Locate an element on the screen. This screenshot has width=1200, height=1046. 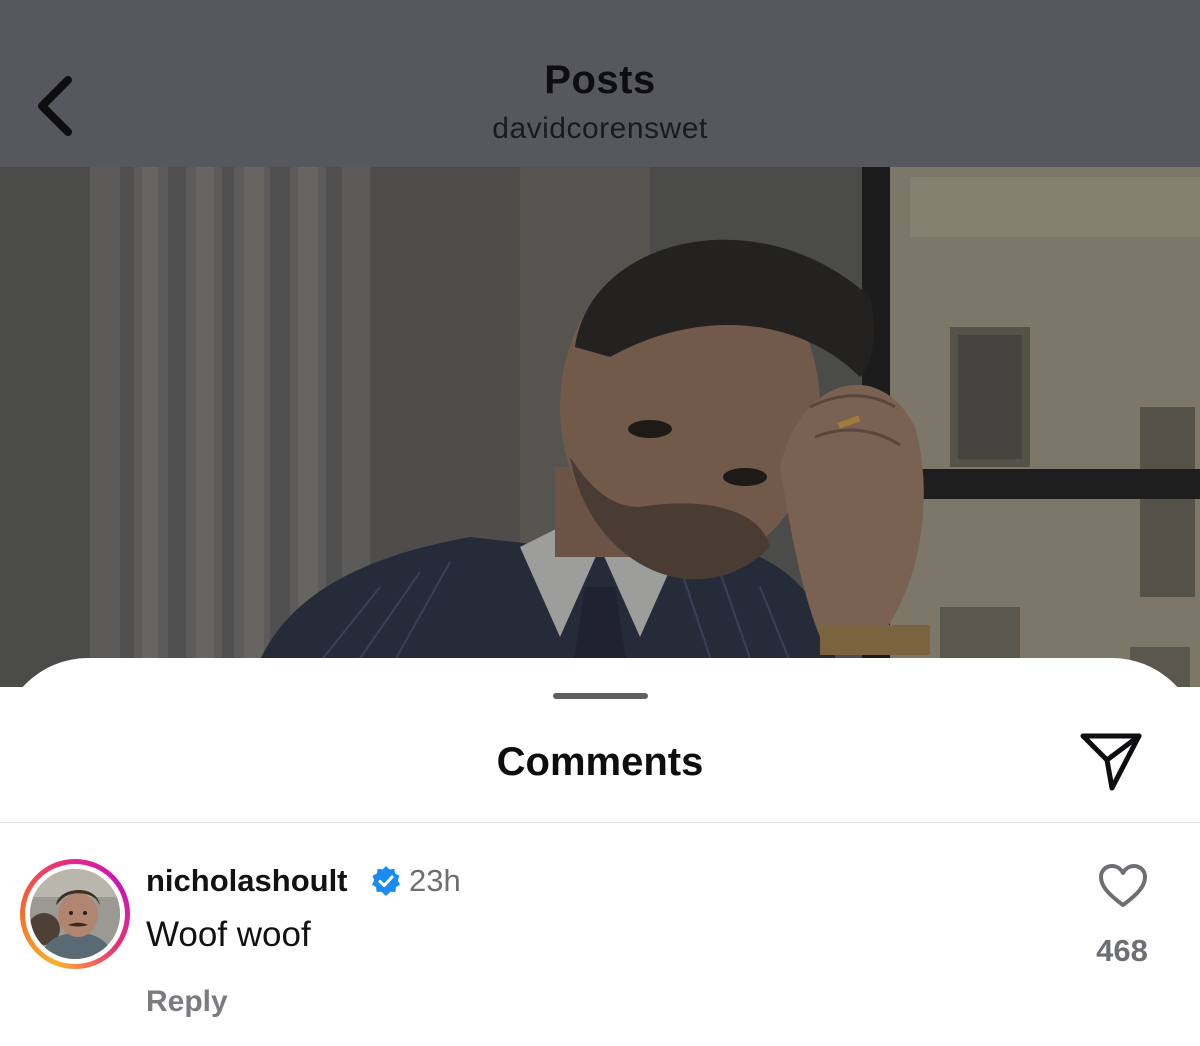
avatar-image is located at coordinates (75, 914).